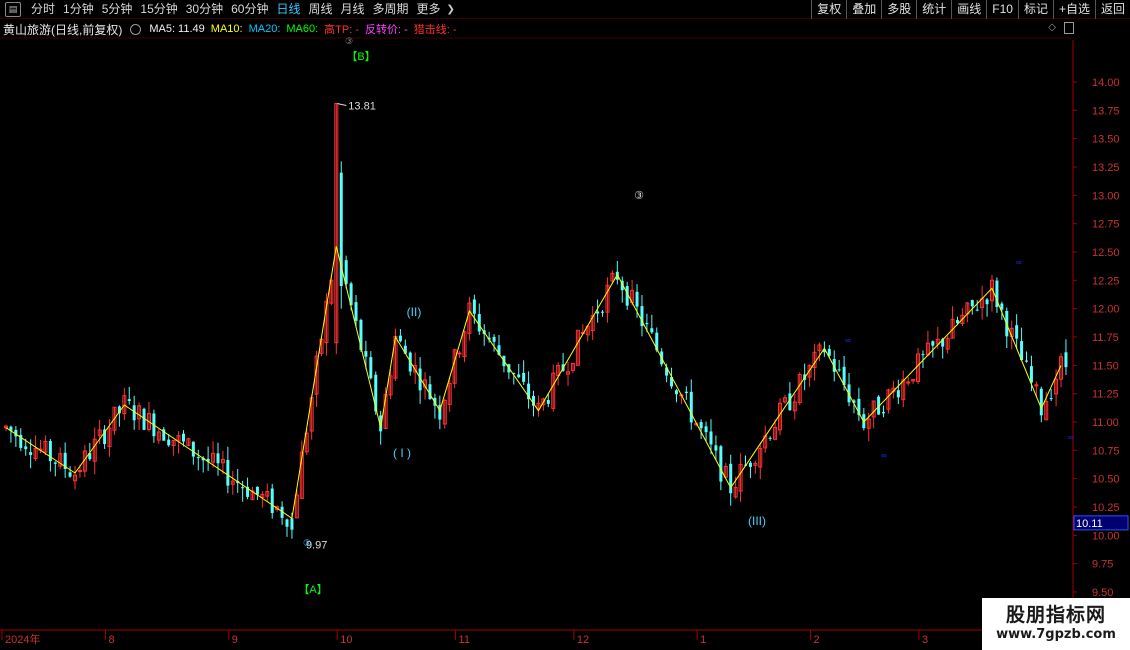  Describe the element at coordinates (583, 640) in the screenshot. I see `x-tick-label: 12` at that location.